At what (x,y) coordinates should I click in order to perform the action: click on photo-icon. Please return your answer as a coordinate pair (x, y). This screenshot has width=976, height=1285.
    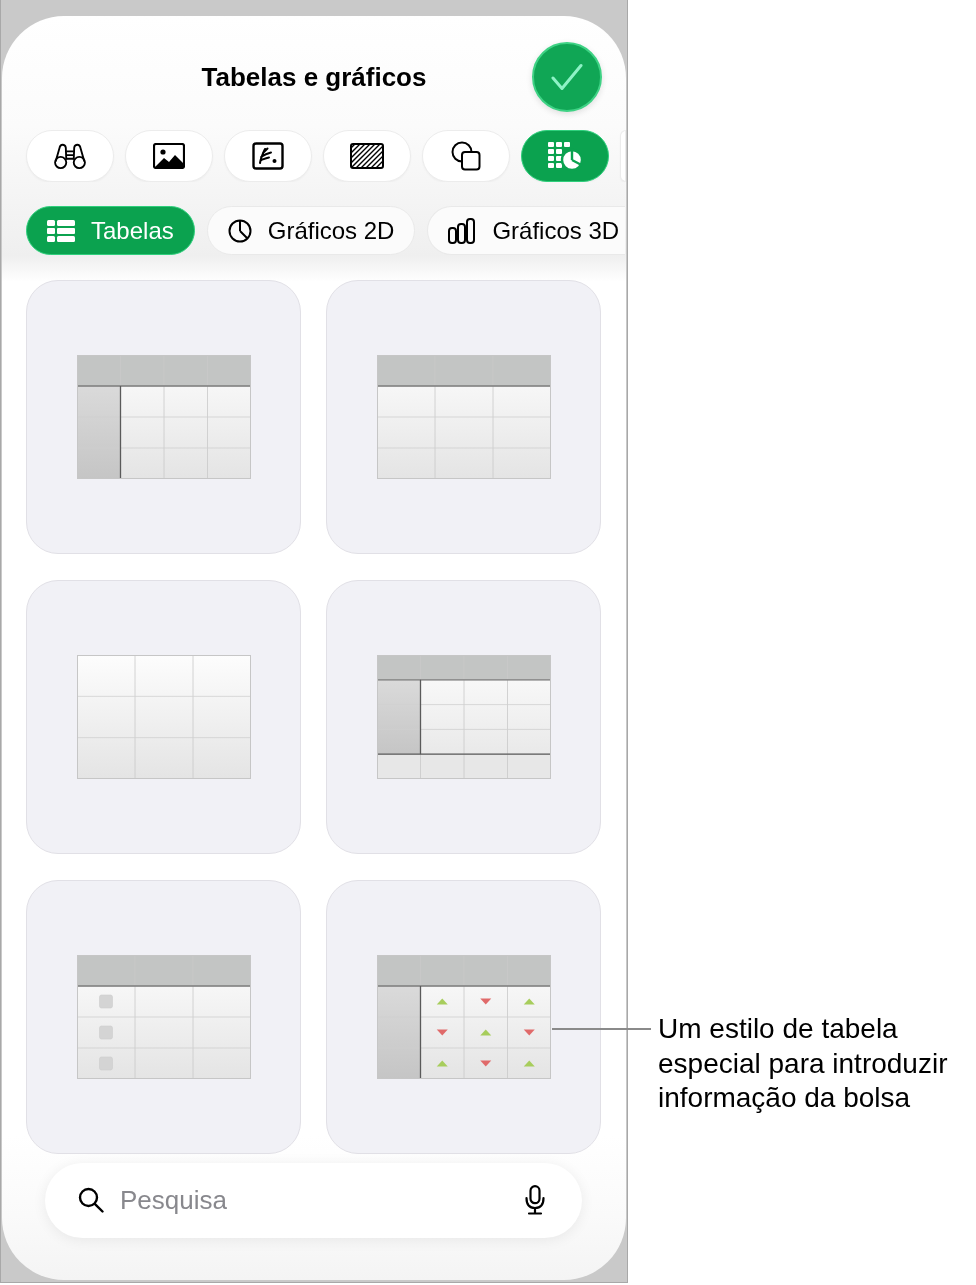
    Looking at the image, I should click on (169, 156).